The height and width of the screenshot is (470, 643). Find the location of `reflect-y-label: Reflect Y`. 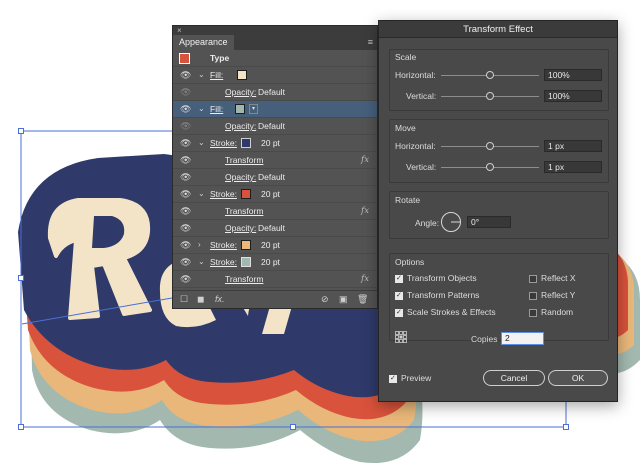

reflect-y-label: Reflect Y is located at coordinates (558, 295).